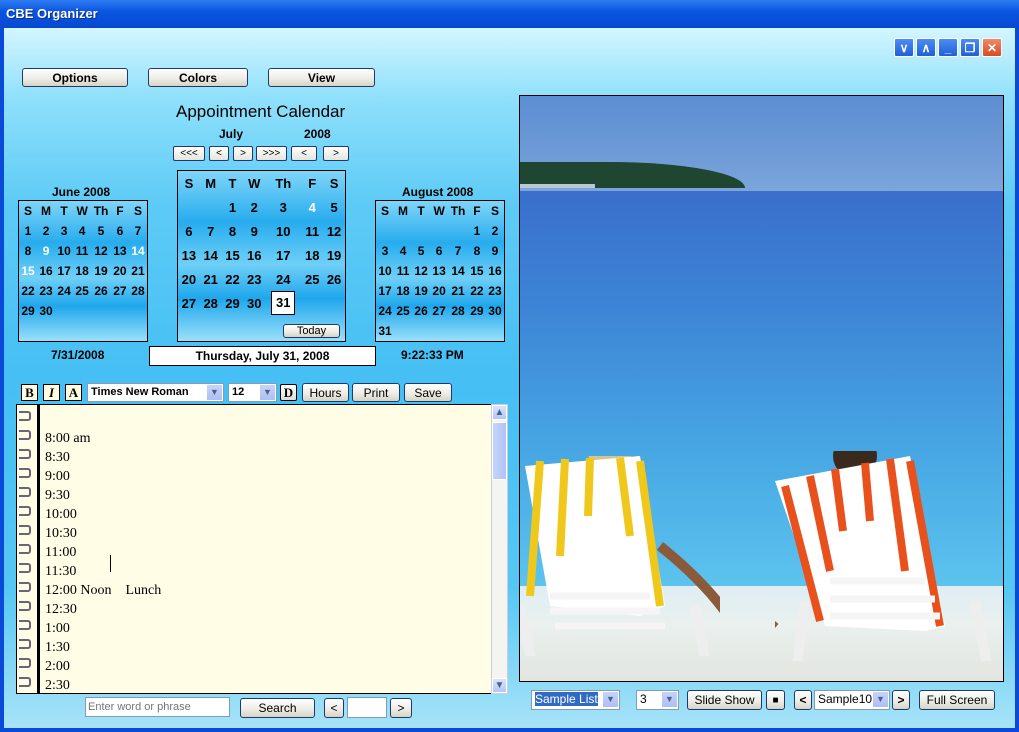  What do you see at coordinates (103, 590) in the screenshot?
I see `appointment-line: 12:00 Noon Lunch` at bounding box center [103, 590].